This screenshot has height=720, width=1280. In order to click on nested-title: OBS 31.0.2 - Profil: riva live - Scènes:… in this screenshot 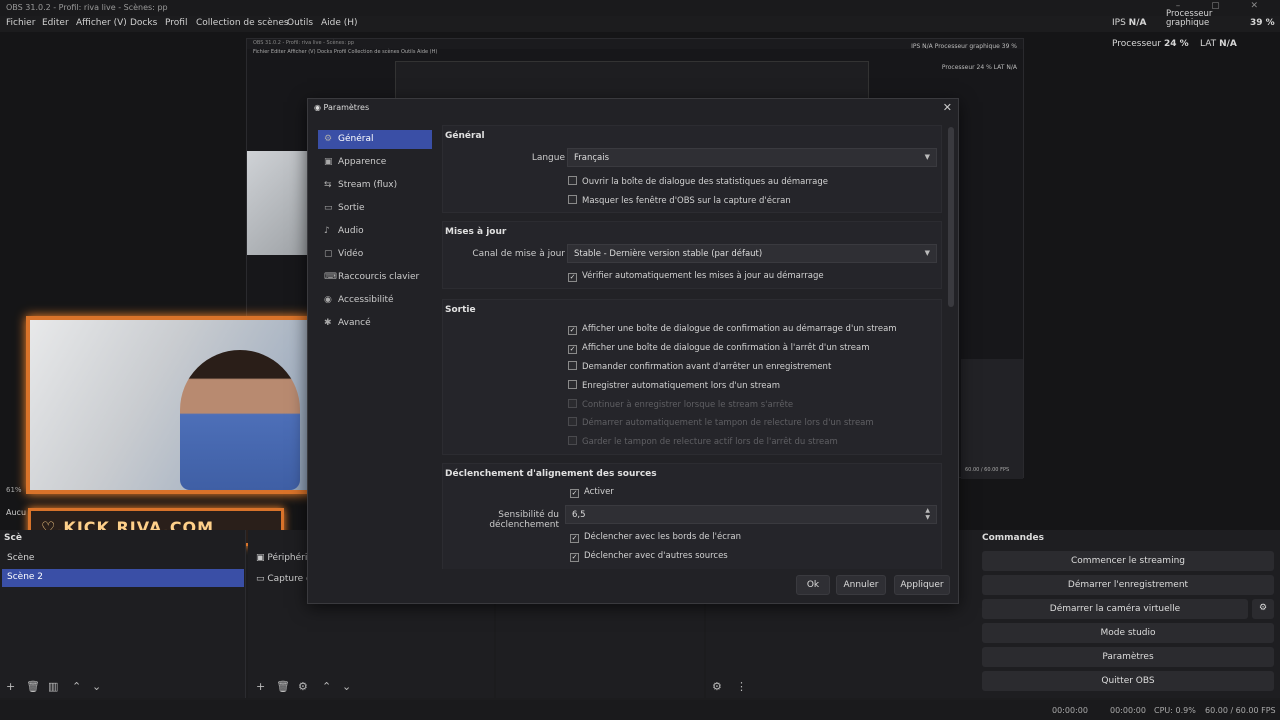, I will do `click(635, 44)`.